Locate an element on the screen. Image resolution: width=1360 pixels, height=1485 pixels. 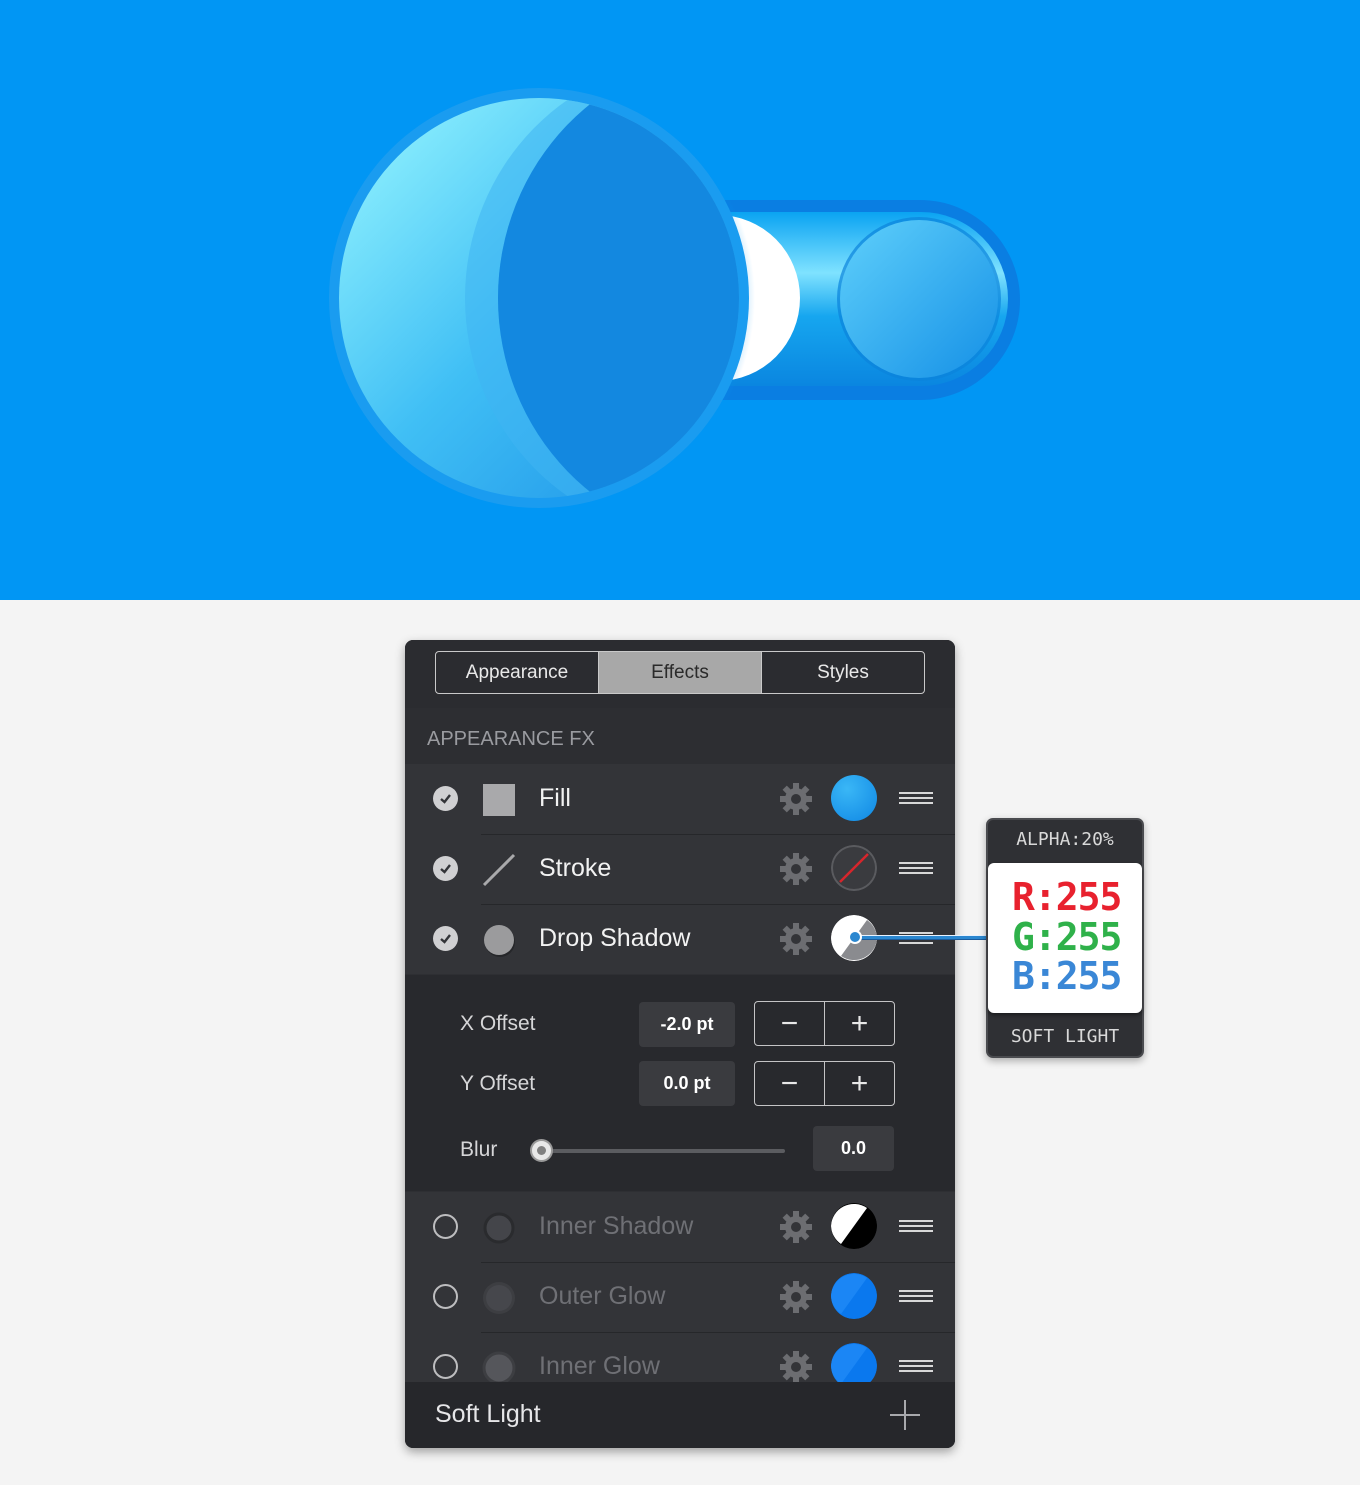
y-offset-stepper: − + is located at coordinates (824, 1083).